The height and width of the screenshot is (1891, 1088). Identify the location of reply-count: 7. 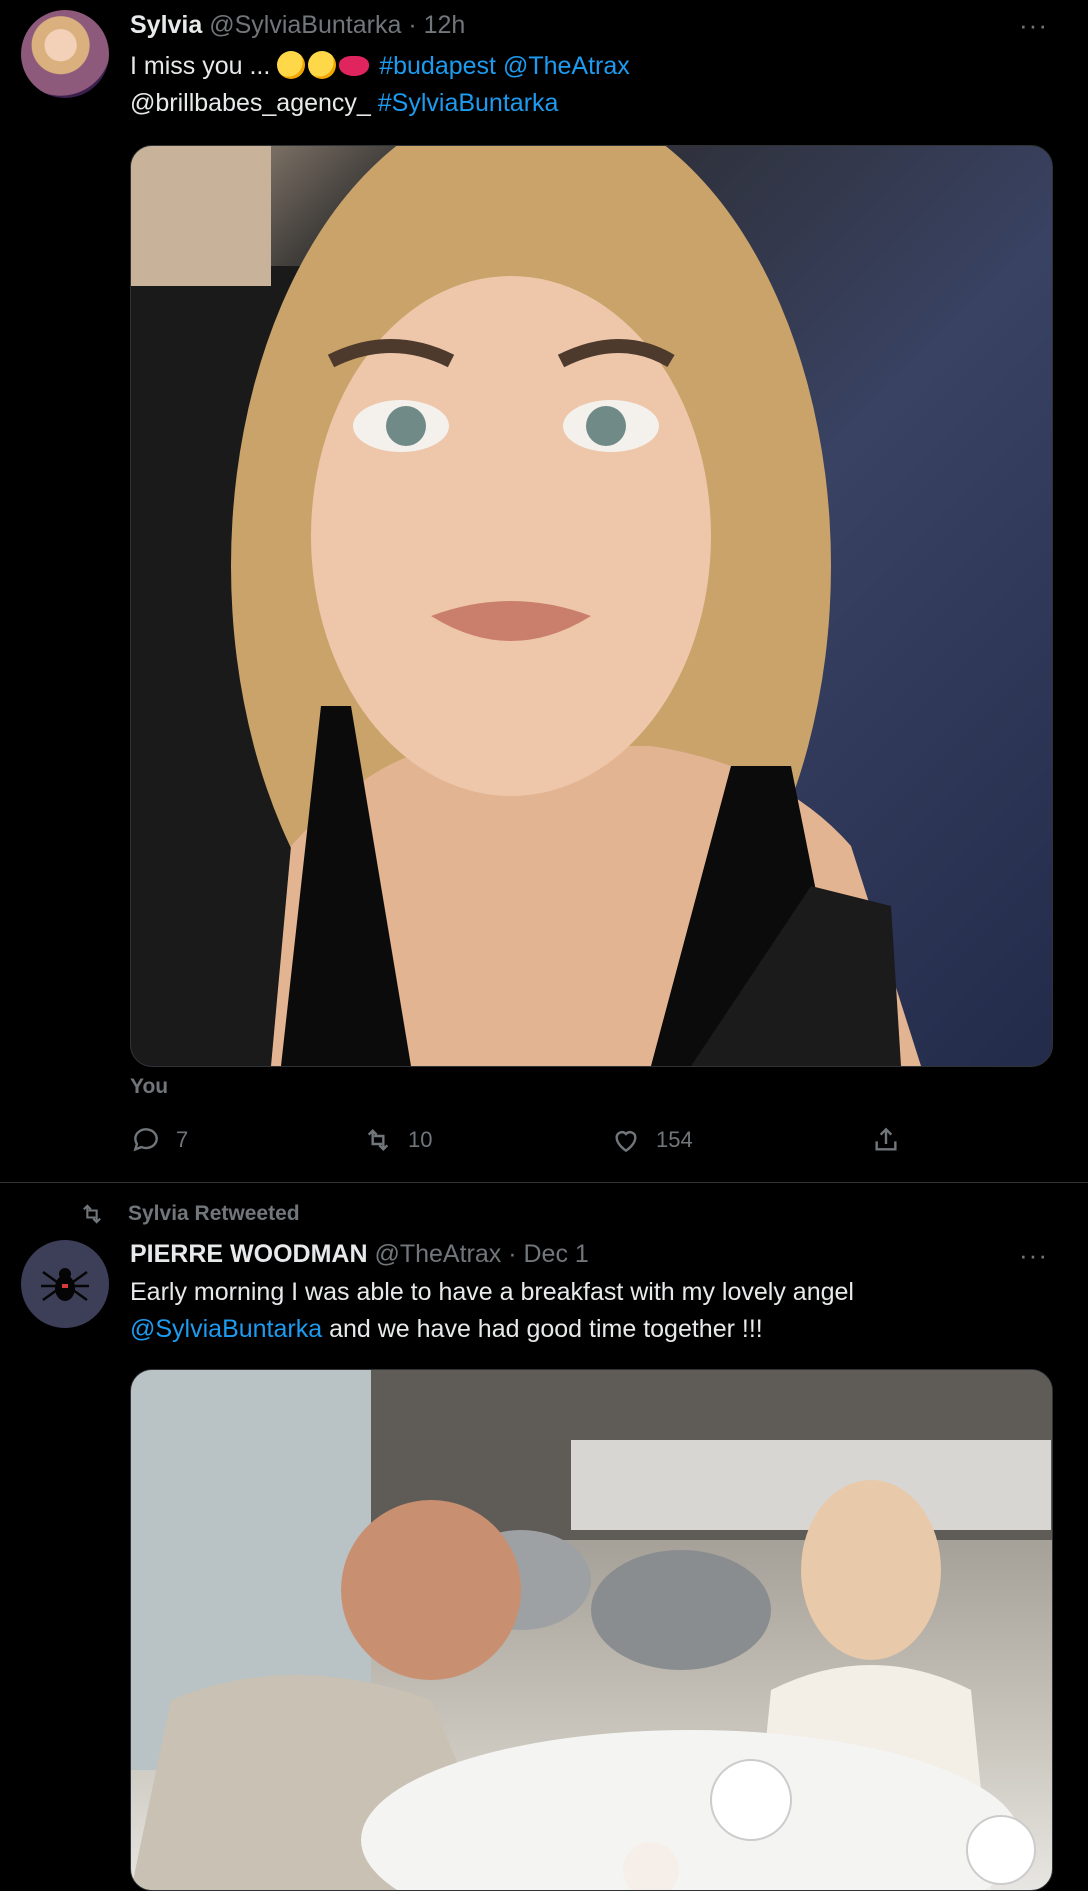
(182, 1139).